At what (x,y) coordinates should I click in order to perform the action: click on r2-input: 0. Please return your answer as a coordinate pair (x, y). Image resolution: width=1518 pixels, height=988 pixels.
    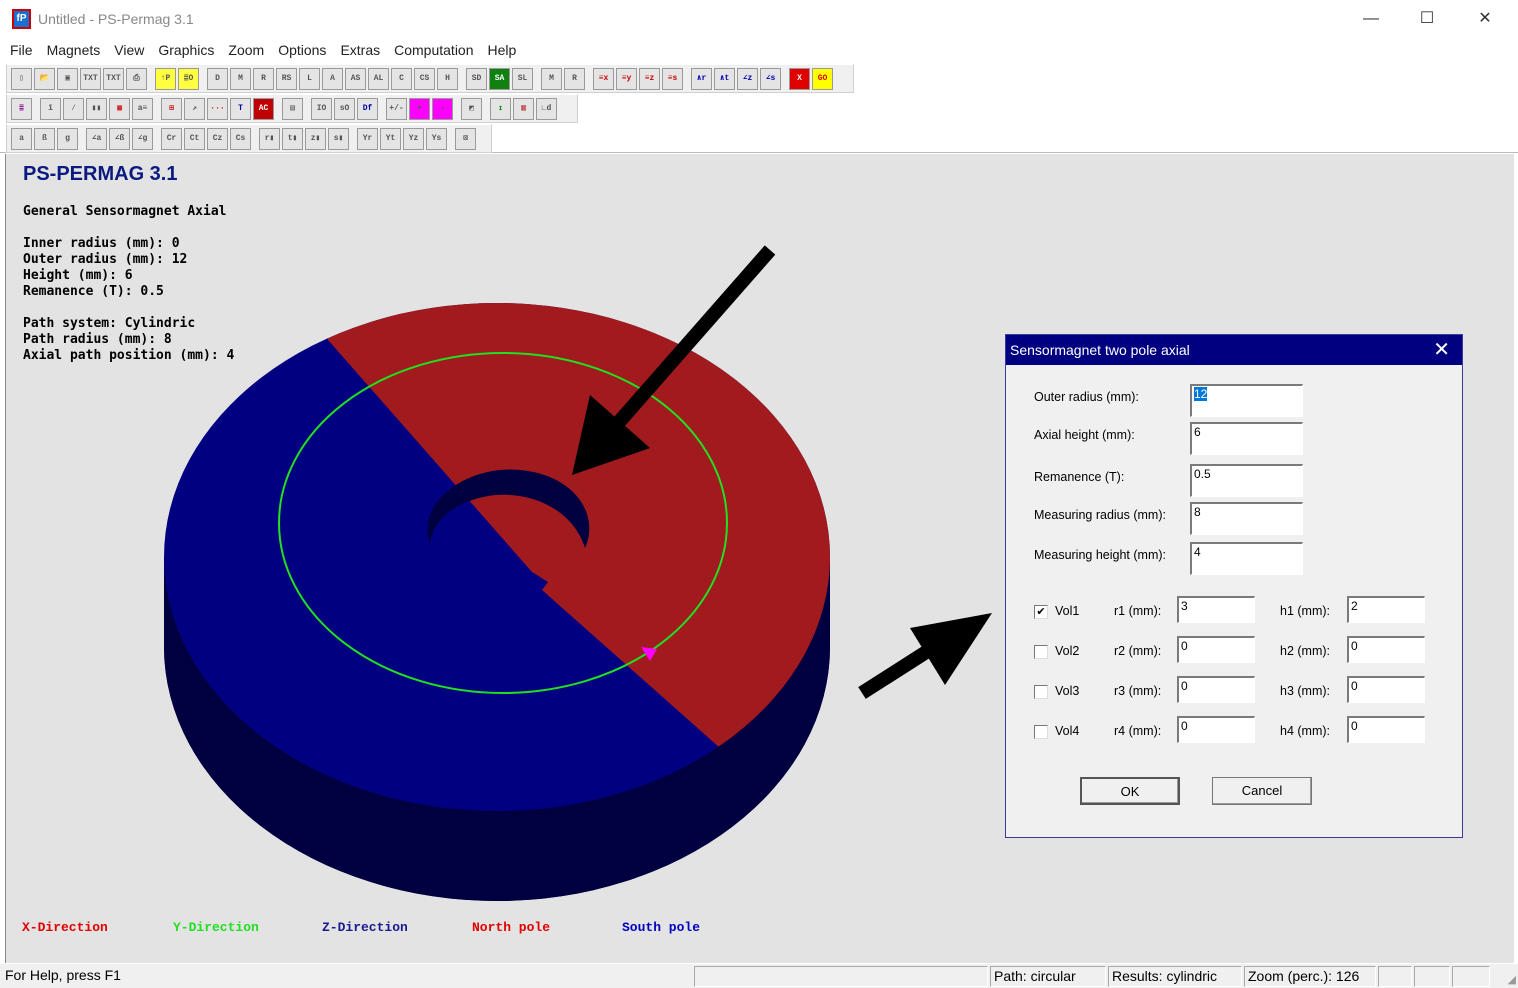
    Looking at the image, I should click on (1216, 649).